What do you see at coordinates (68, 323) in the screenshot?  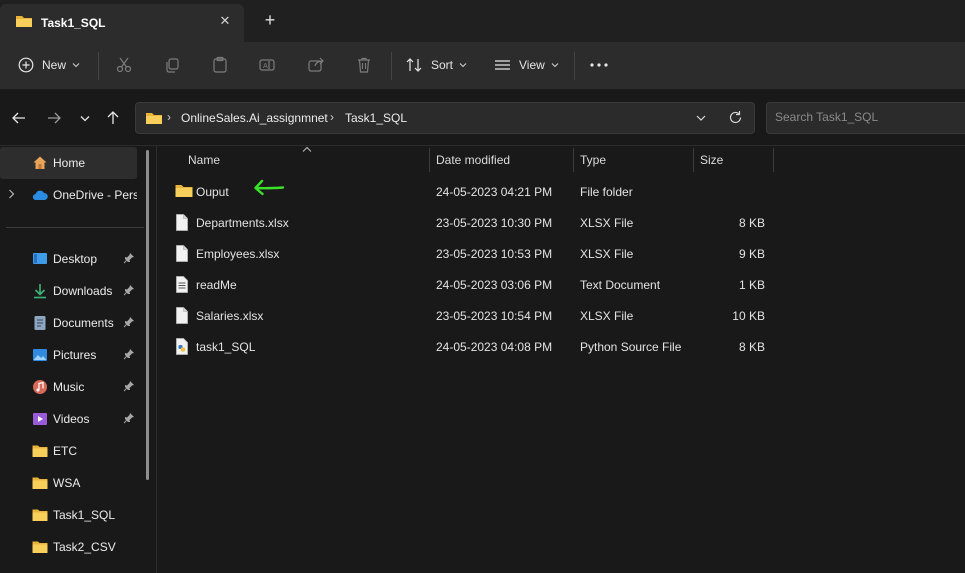 I see `sidebar-item-documents: Documents` at bounding box center [68, 323].